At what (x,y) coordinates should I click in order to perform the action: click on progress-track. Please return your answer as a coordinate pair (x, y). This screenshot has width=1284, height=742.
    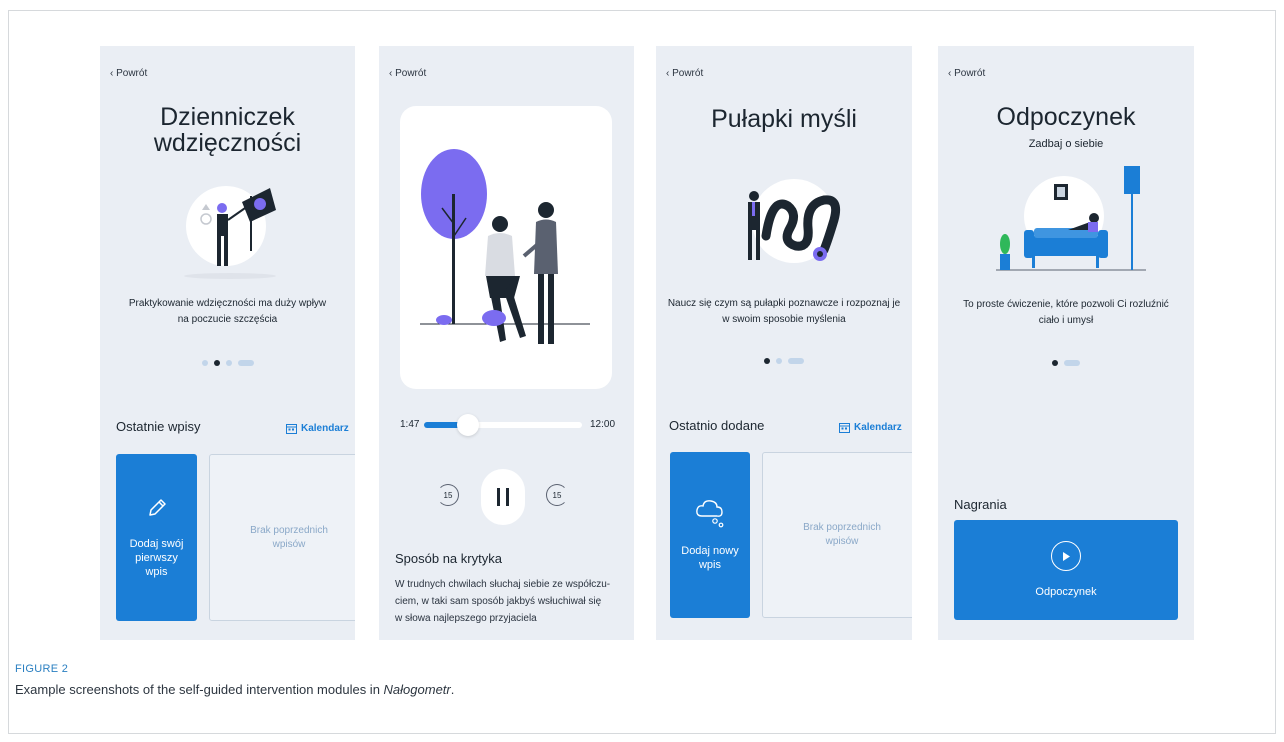
    Looking at the image, I should click on (503, 425).